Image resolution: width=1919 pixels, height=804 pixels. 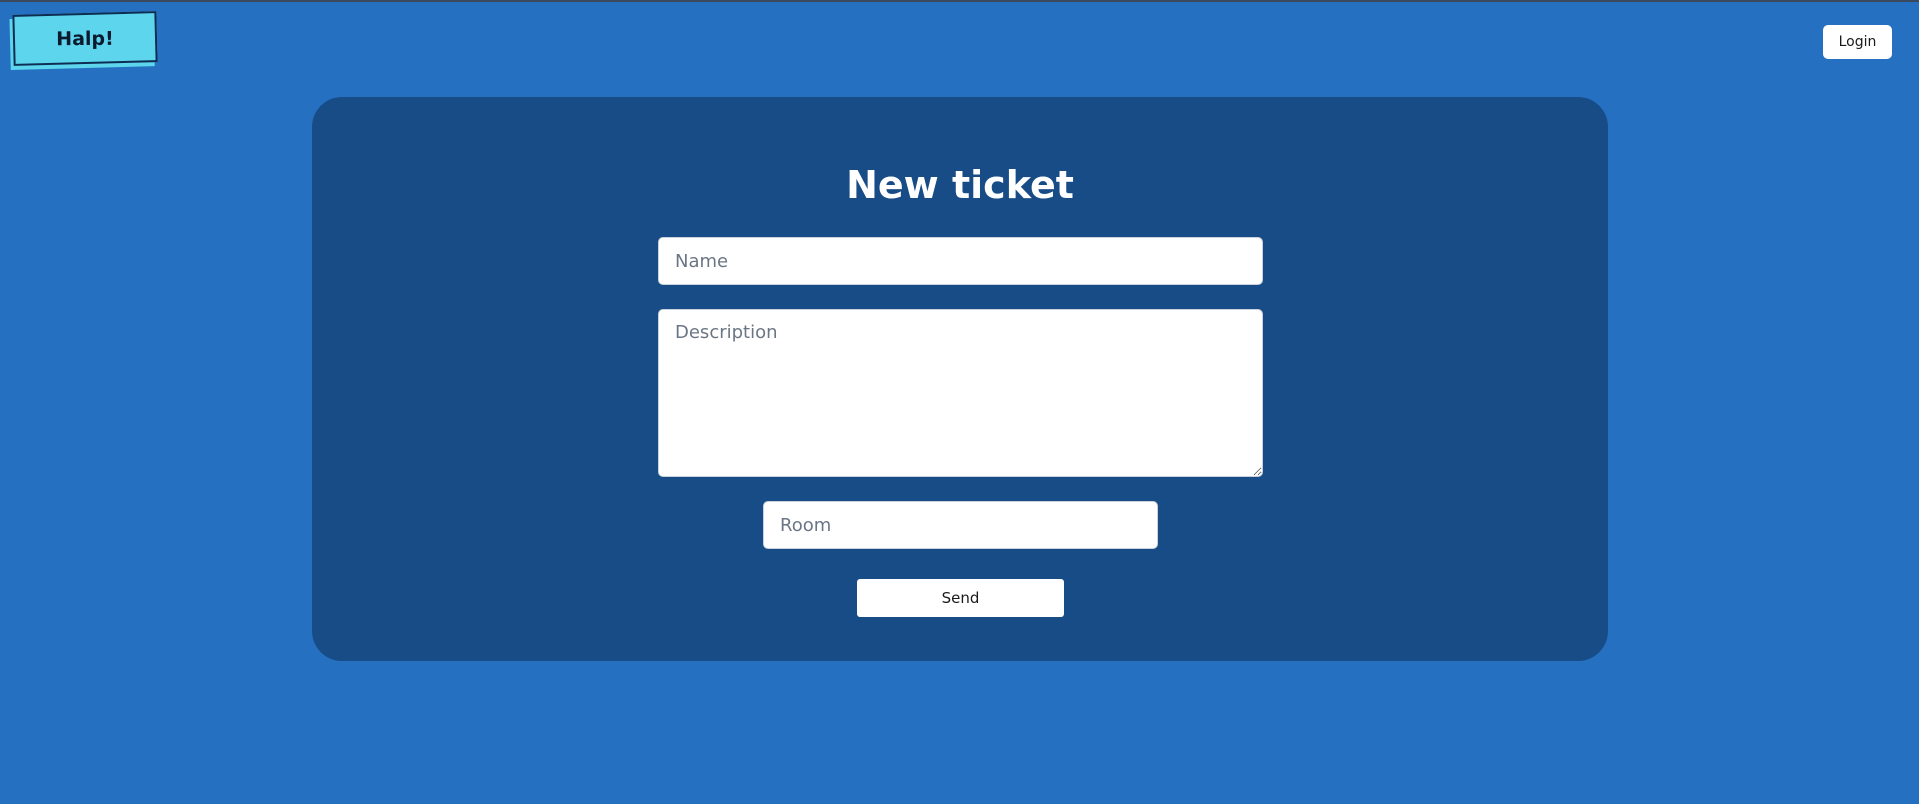 What do you see at coordinates (960, 598) in the screenshot?
I see `send-button: Send` at bounding box center [960, 598].